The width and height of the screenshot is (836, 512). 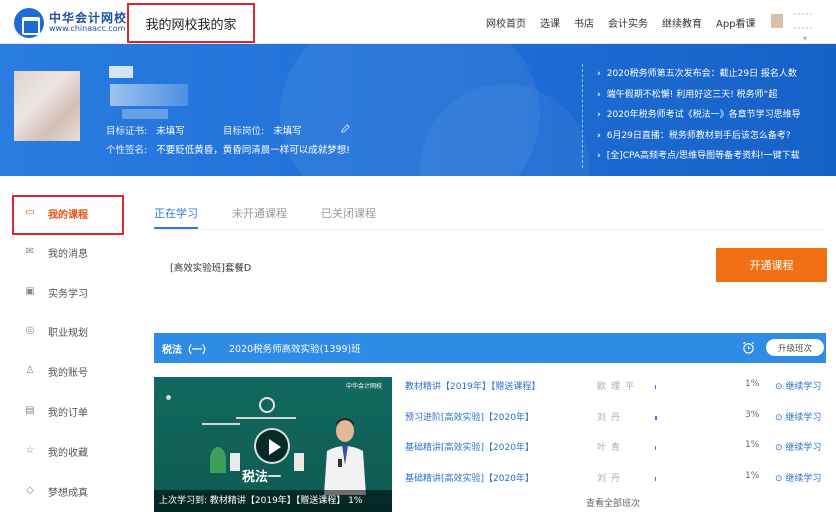 What do you see at coordinates (70, 23) in the screenshot?
I see `site-logo: 中华会计网校 www.chinaacc.com` at bounding box center [70, 23].